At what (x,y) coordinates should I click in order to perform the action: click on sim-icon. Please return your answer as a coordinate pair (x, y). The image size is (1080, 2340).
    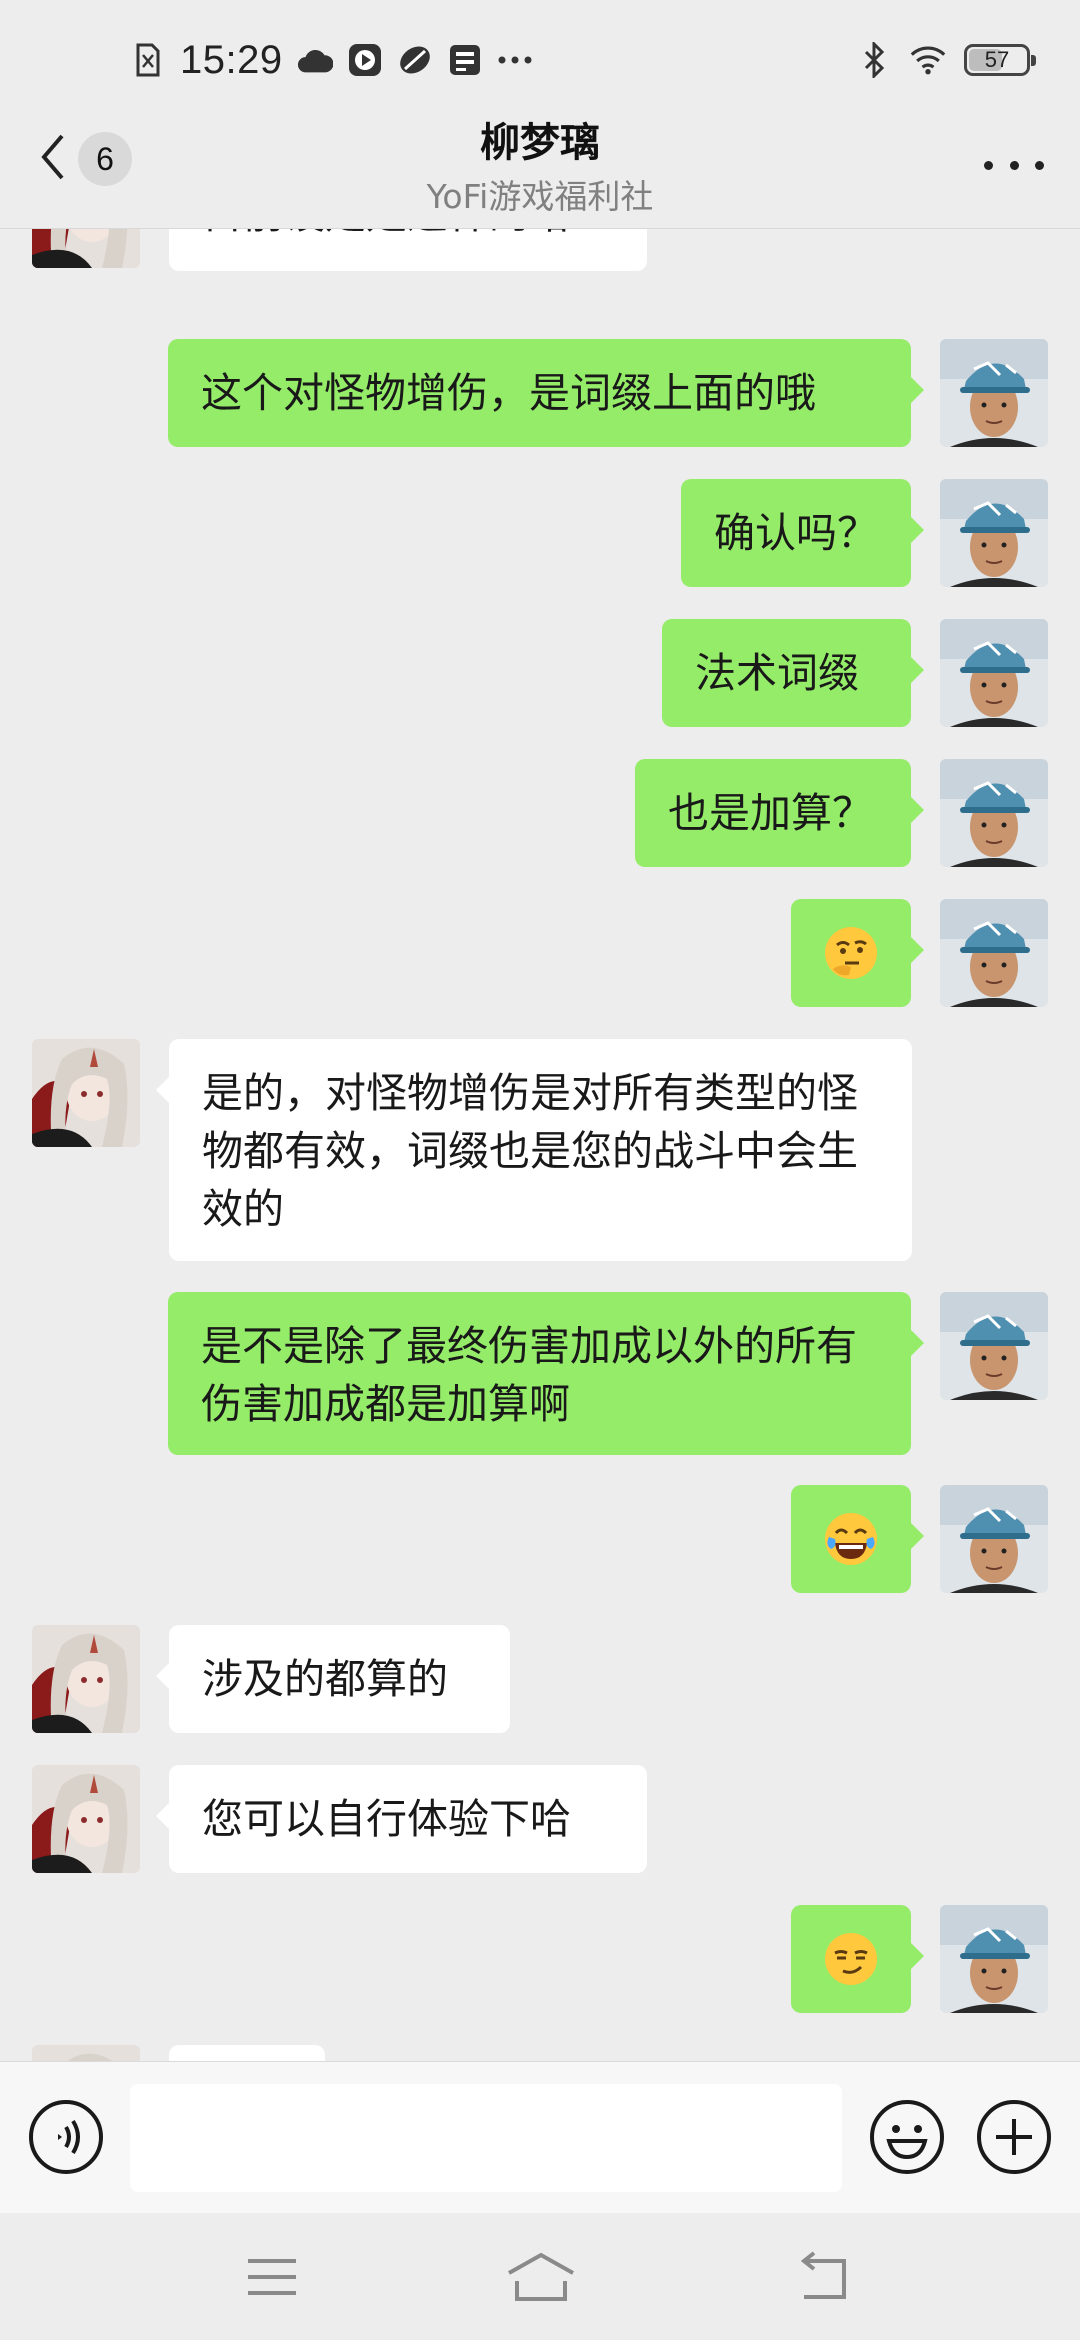
    Looking at the image, I should click on (148, 60).